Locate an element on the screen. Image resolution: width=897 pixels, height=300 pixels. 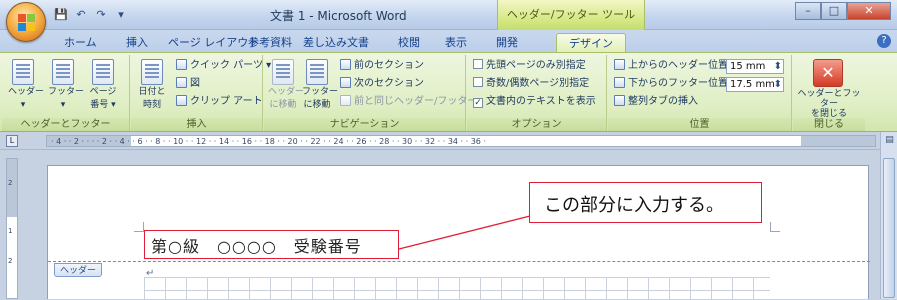
link-to-previous-label: 前と同じヘッダー/フッター is located at coordinates (416, 101).